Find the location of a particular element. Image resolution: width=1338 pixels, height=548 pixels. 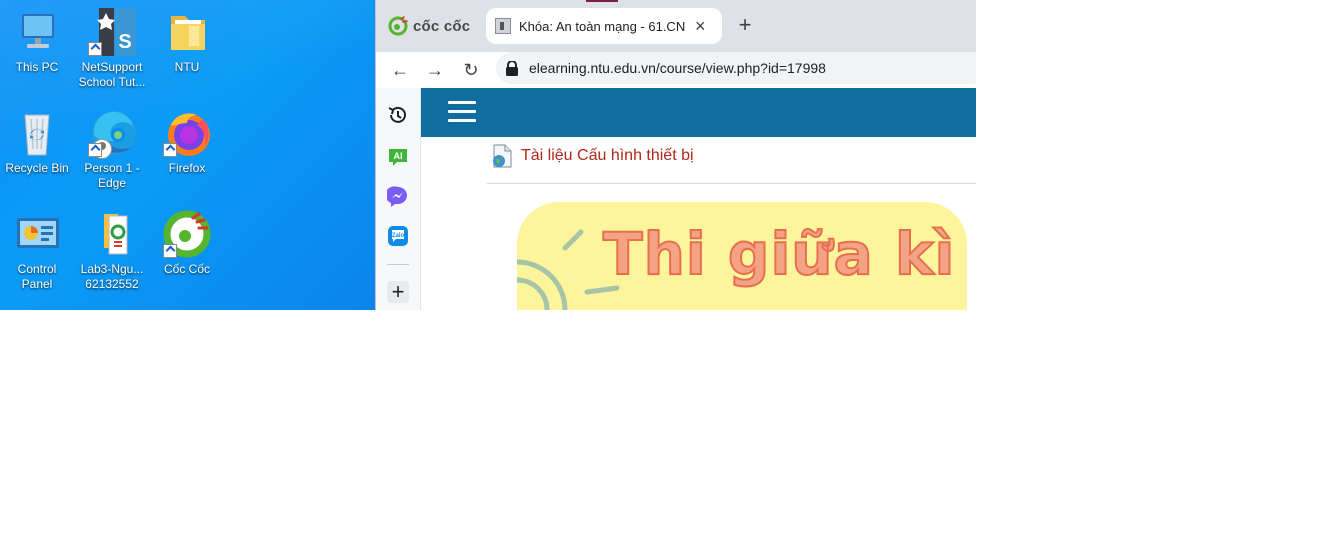

tab-strip: cốc cốc Khóa: An toàn mạng - 61.CNTT × + is located at coordinates (676, 26).